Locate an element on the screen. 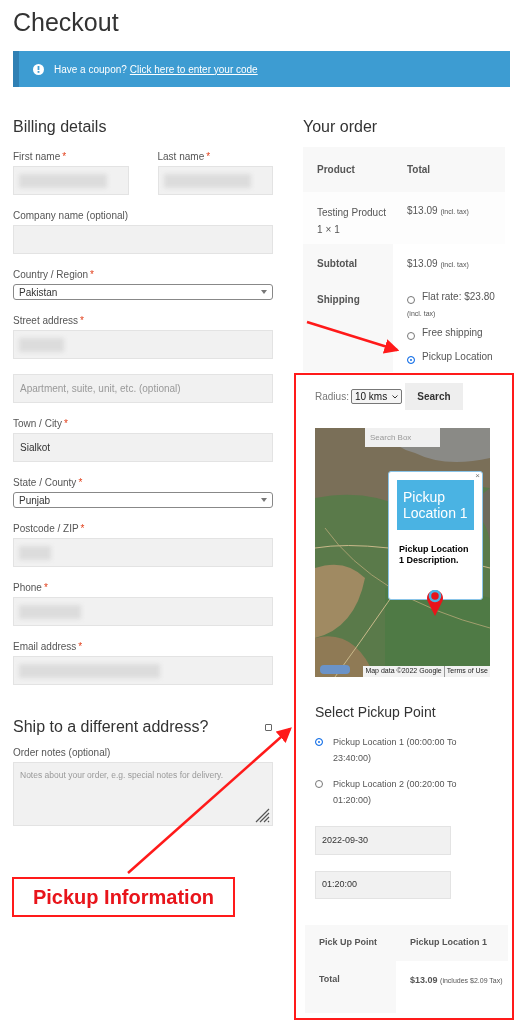  field-label: Phone * is located at coordinates (31, 588).